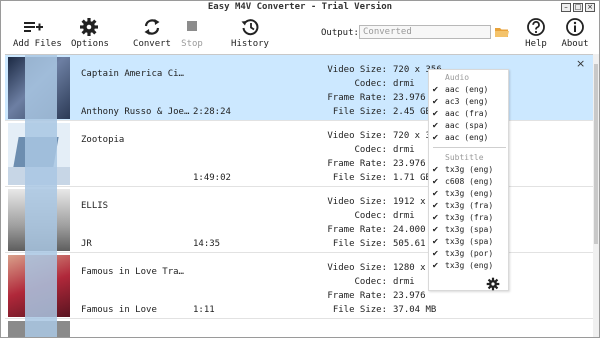 The height and width of the screenshot is (338, 600). Describe the element at coordinates (460, 101) in the screenshot. I see `audio-track-option: ✔ ac3 (eng)` at that location.